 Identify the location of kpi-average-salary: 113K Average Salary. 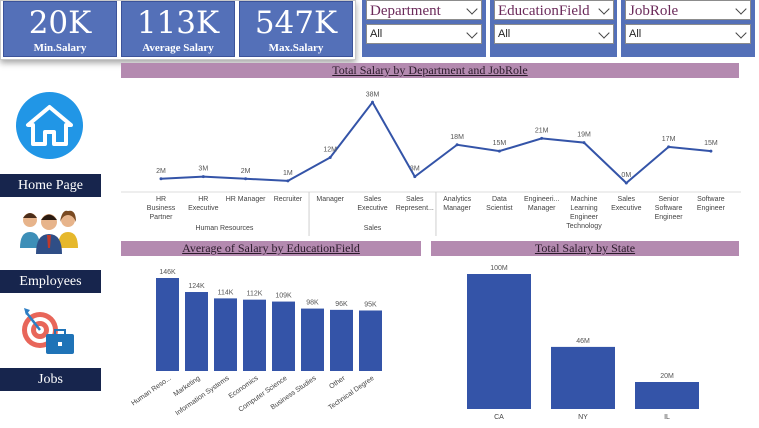
(178, 29).